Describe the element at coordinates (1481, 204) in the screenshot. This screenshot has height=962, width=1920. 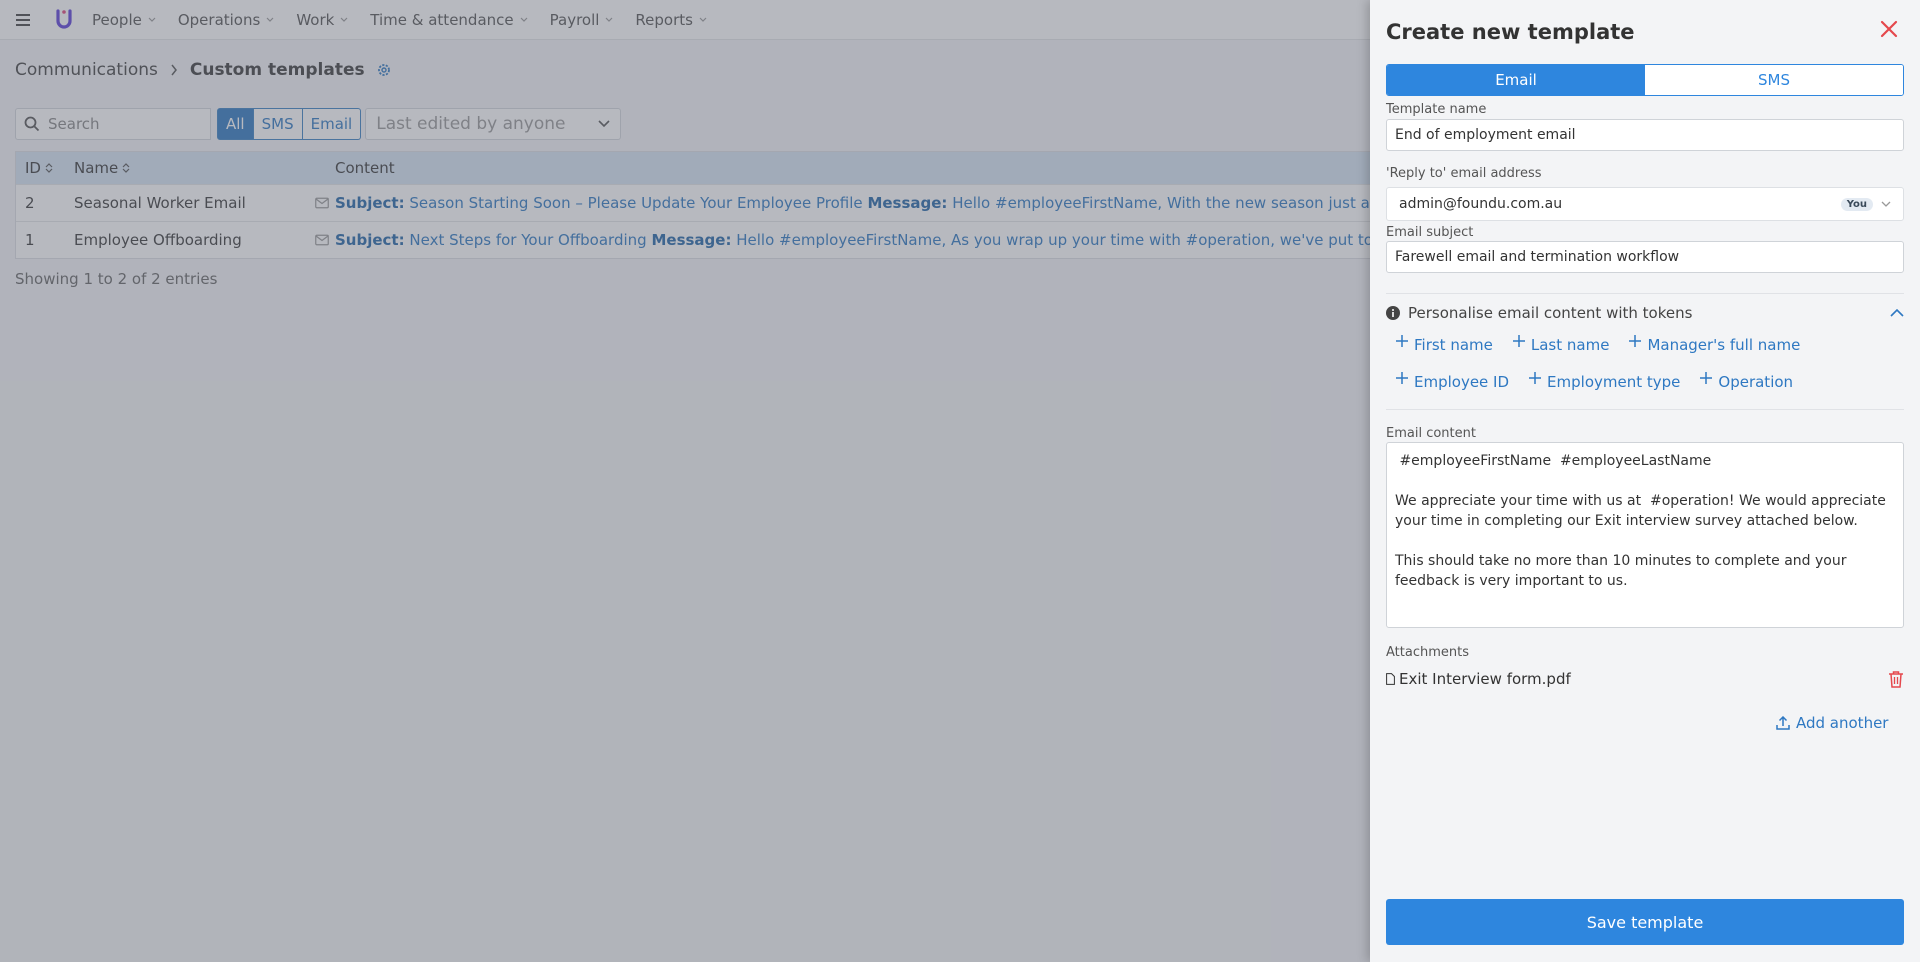
I see `reply-to-value: admin@foundu.com.au` at that location.